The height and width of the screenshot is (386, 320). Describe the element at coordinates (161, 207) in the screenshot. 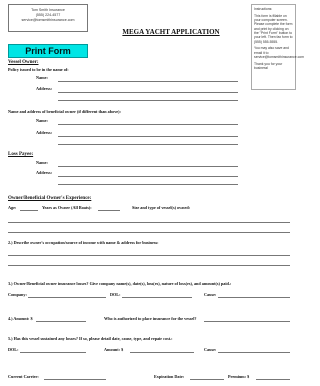

I see `size-type-label: Size and type of vessel(s) owned:` at that location.